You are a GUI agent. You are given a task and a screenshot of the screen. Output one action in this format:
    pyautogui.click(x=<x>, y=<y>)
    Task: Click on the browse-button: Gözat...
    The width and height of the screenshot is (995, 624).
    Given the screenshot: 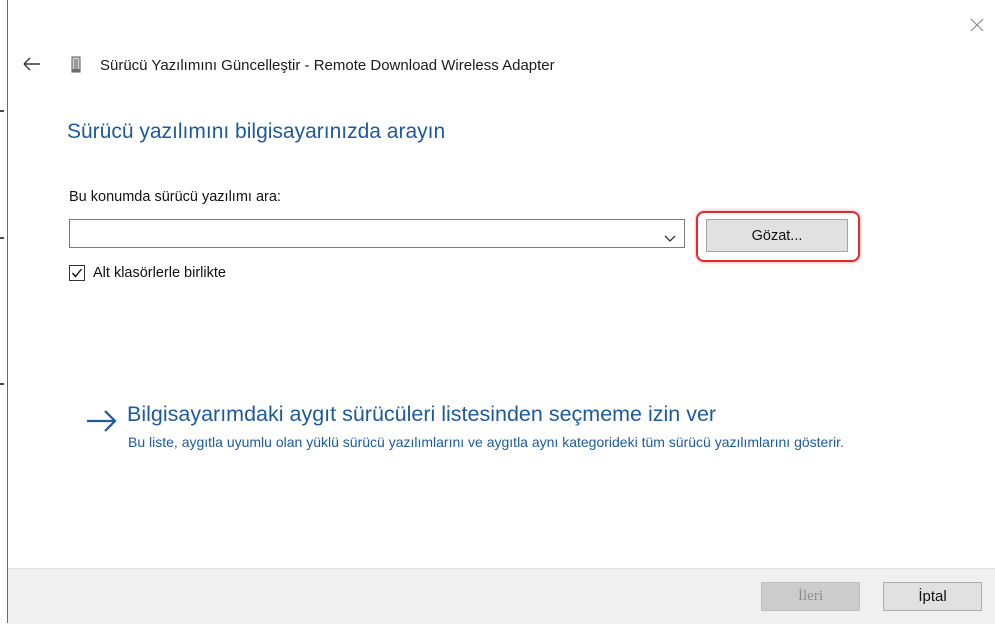 What is the action you would take?
    pyautogui.click(x=777, y=235)
    